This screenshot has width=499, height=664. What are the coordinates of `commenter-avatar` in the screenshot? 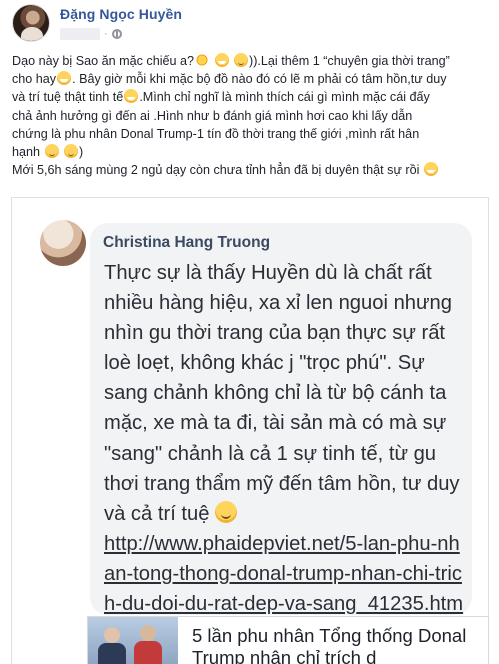 It's located at (63, 243).